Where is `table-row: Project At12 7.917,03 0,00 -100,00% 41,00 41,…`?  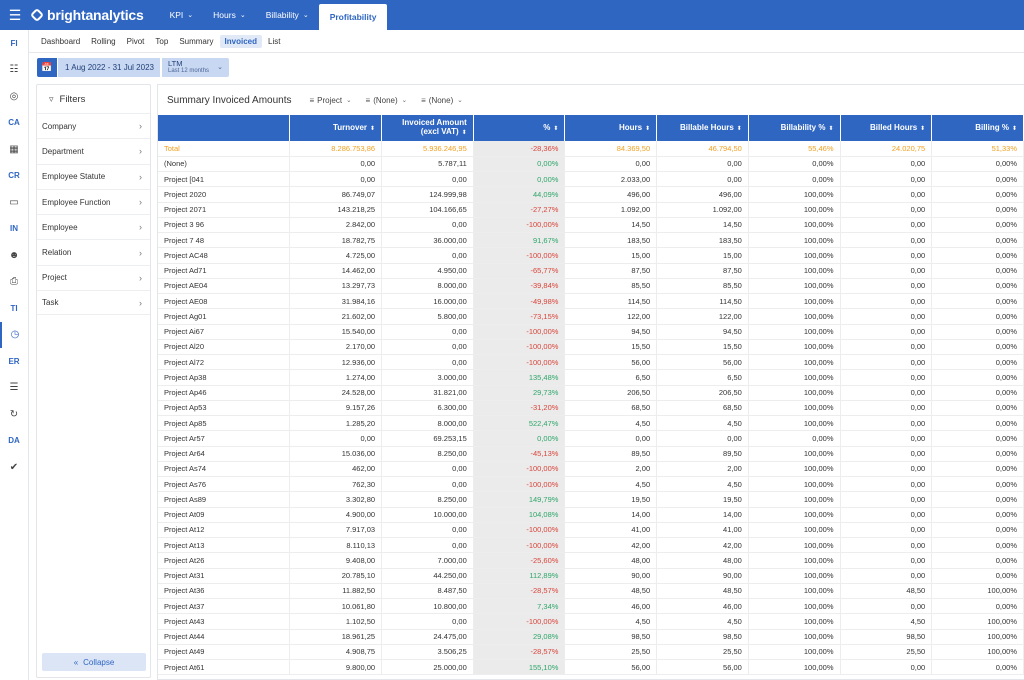
table-row: Project At12 7.917,03 0,00 -100,00% 41,00 41,… is located at coordinates (591, 530).